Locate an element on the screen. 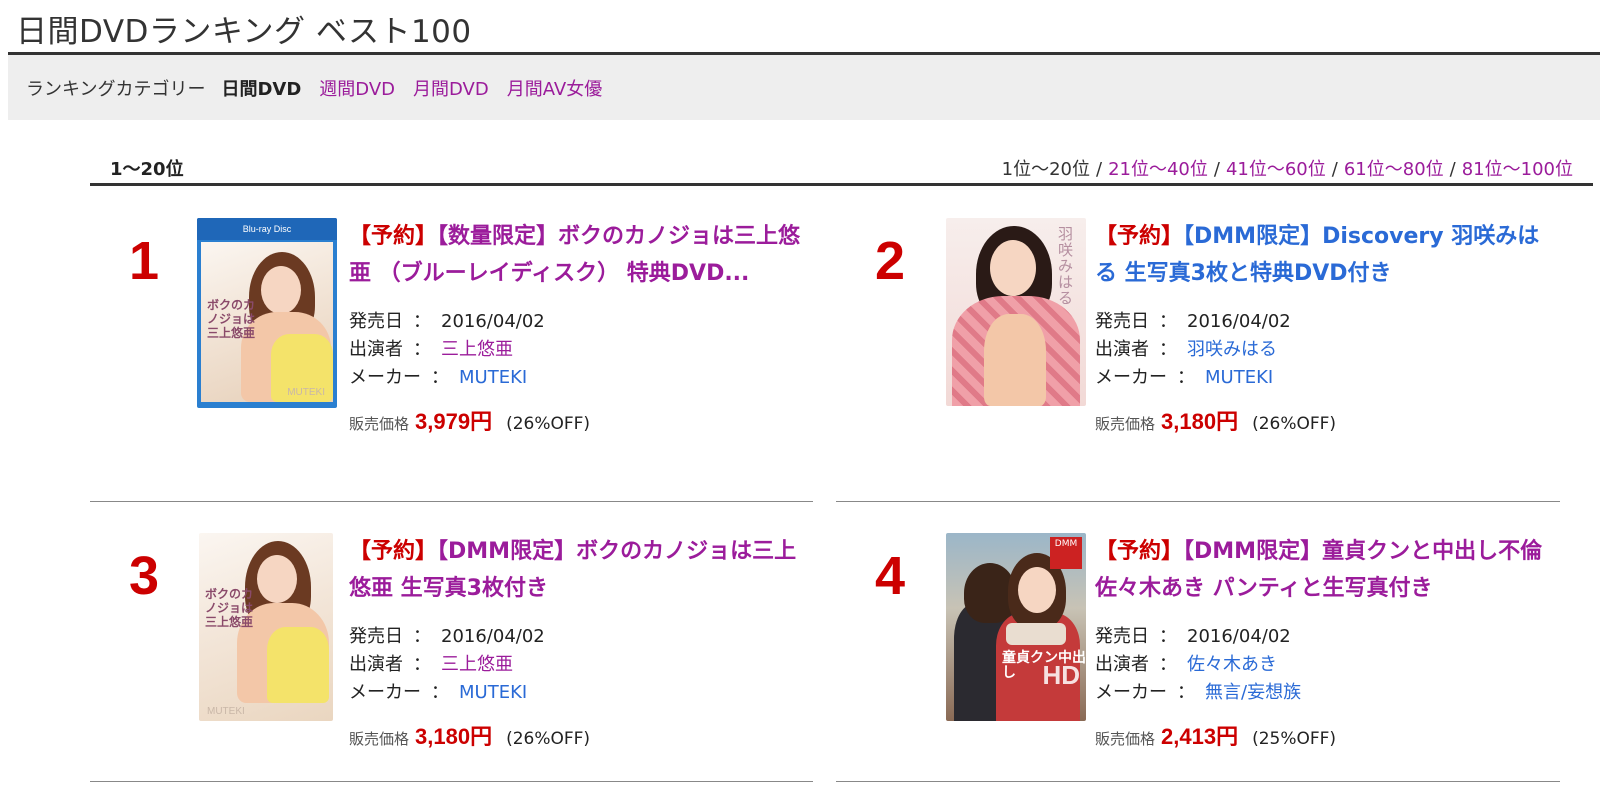 The width and height of the screenshot is (1600, 799). item-title-link: 【予約】【DMM限定】童貞クンと中出し不倫 佐々木あき パンティと生写真付き is located at coordinates (1328, 570).